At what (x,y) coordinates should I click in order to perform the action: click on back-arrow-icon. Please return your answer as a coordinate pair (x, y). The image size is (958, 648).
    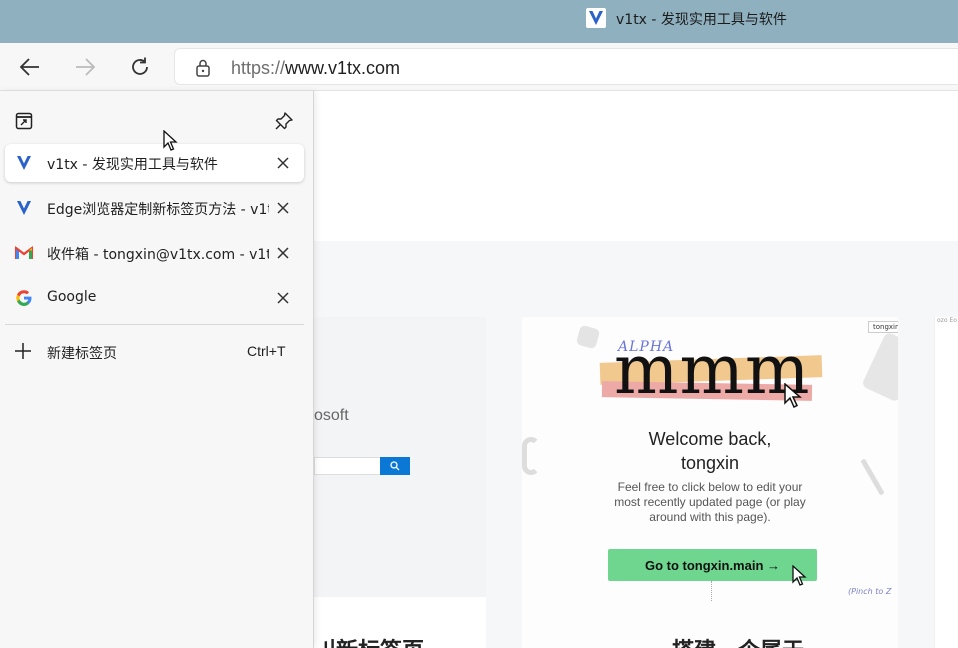
    Looking at the image, I should click on (30, 67).